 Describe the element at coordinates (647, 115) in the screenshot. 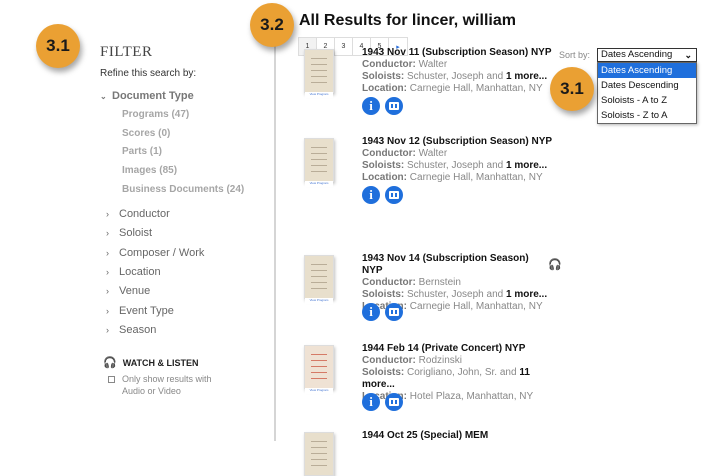

I see `sort-option-soloists-z-a: Soloists - Z to A` at that location.